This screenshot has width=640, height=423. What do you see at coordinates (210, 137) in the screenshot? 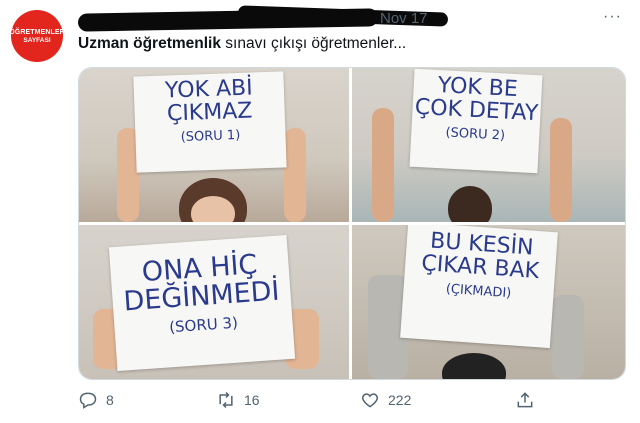
I see `sign-line3: (SORU 1)` at bounding box center [210, 137].